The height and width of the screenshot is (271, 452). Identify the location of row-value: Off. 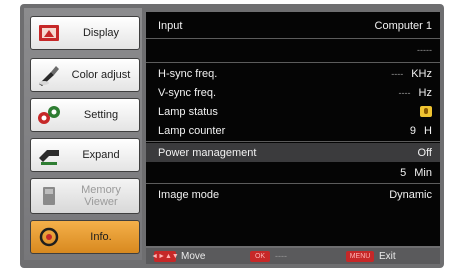
(424, 152).